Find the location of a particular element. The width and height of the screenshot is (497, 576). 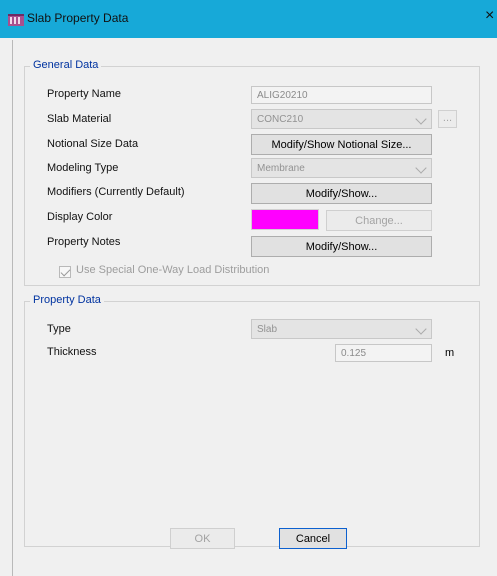

type-value: Slab is located at coordinates (267, 329).